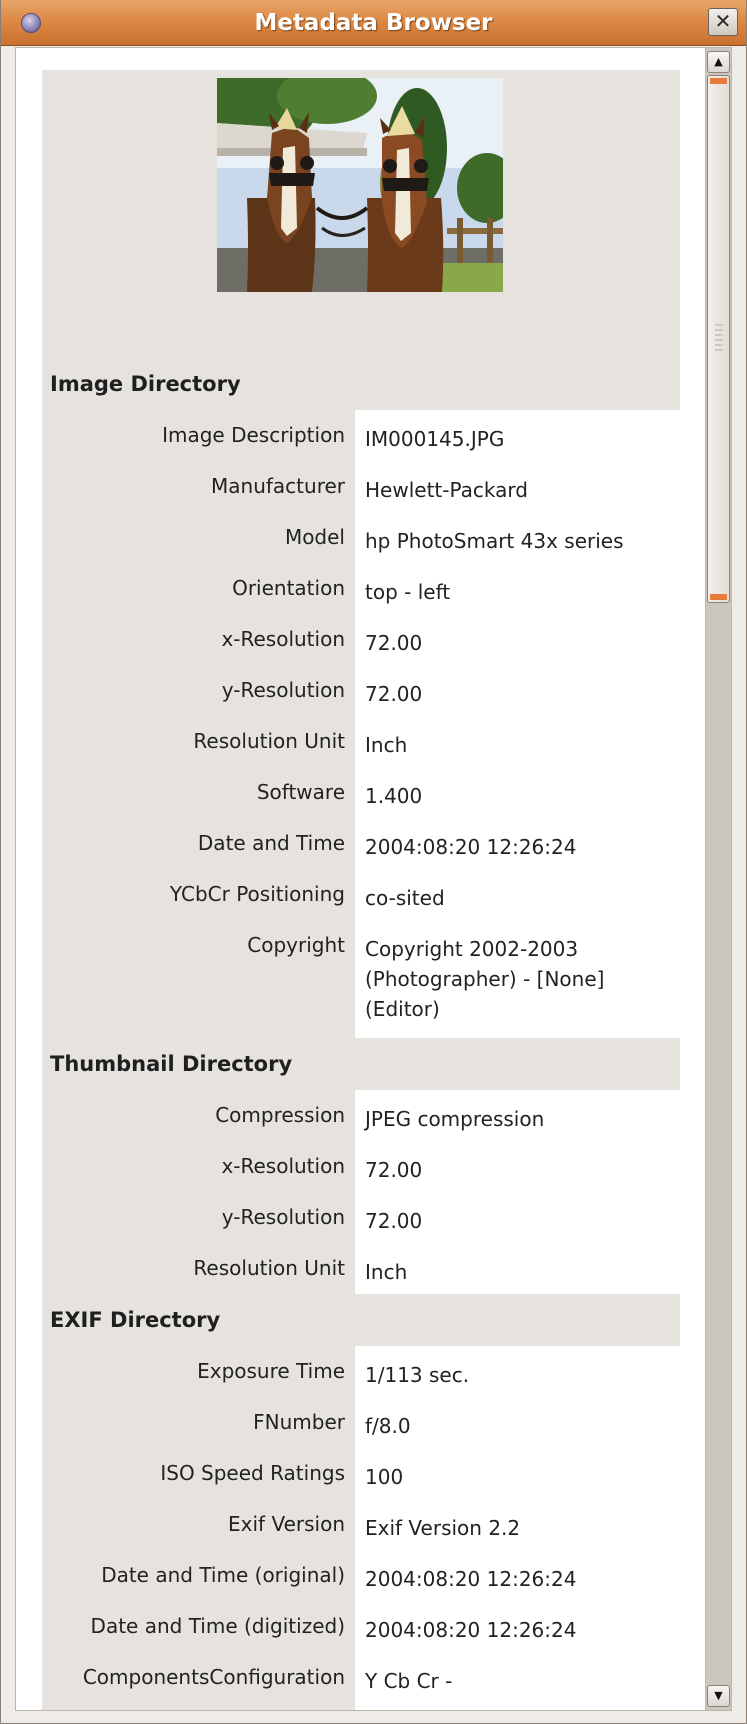 This screenshot has width=747, height=1724. What do you see at coordinates (393, 796) in the screenshot?
I see `field-value: 1.400` at bounding box center [393, 796].